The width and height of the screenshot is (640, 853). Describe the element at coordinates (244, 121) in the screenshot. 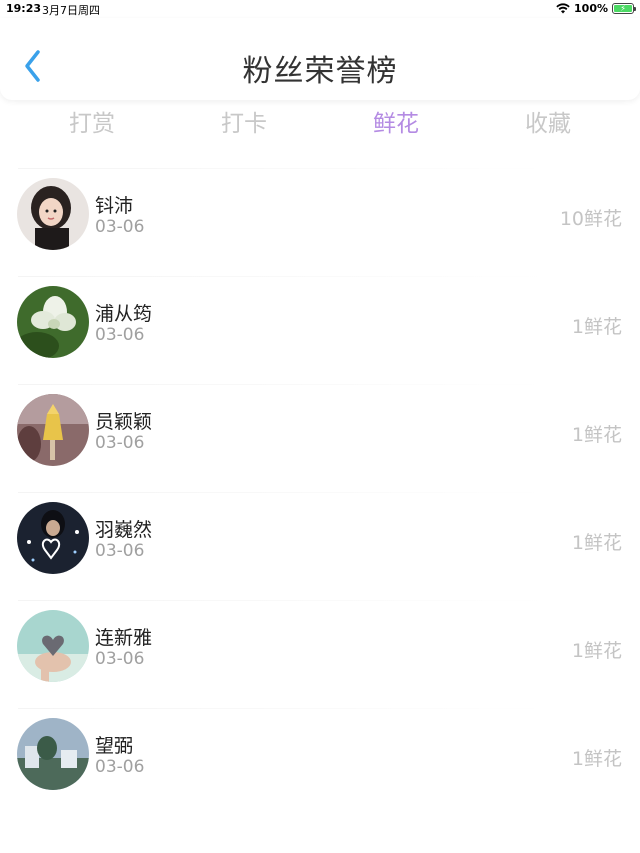

I see `tab-checkin: 打卡` at that location.